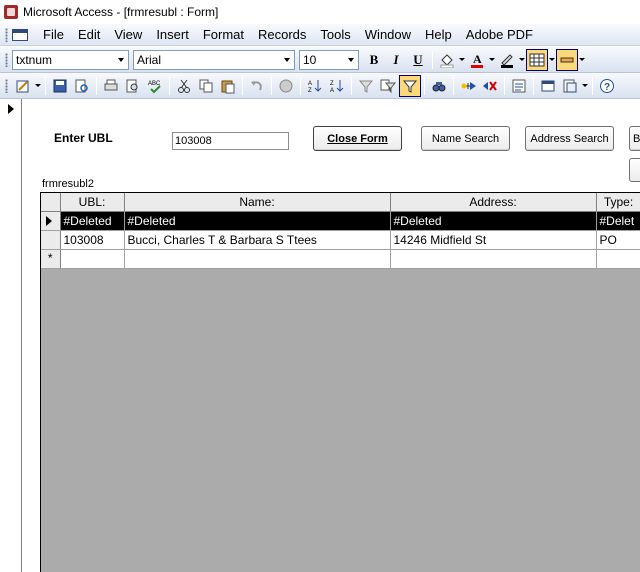  I want to click on properties-icon, so click(519, 86).